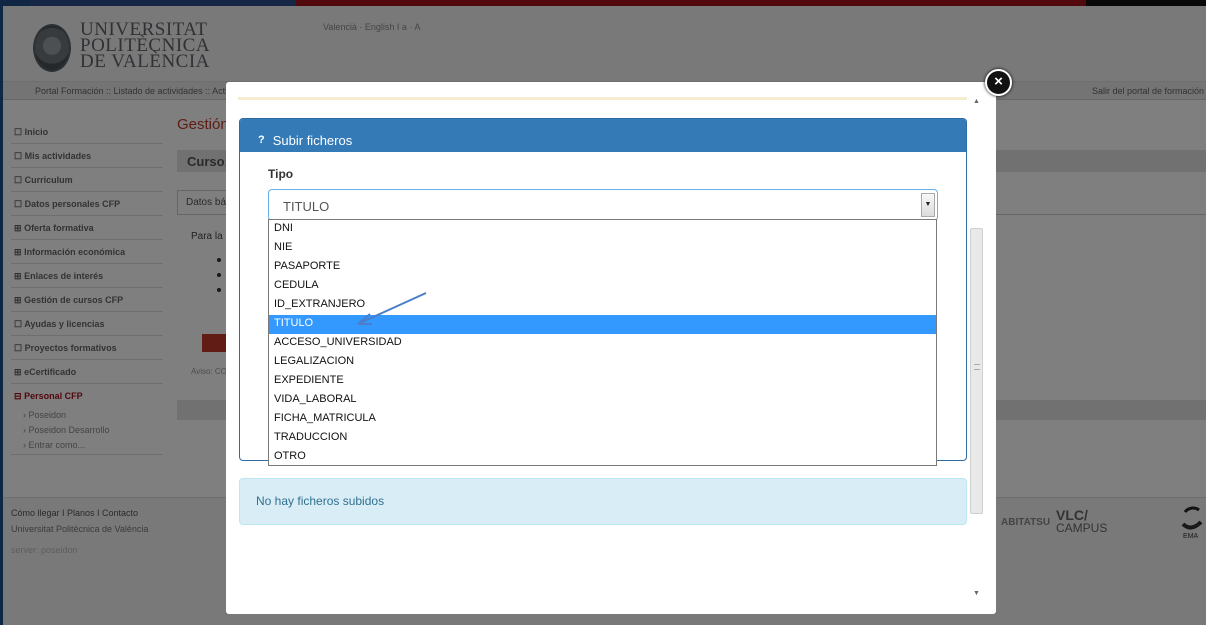 This screenshot has width=1206, height=625. I want to click on close-icon: ×, so click(998, 82).